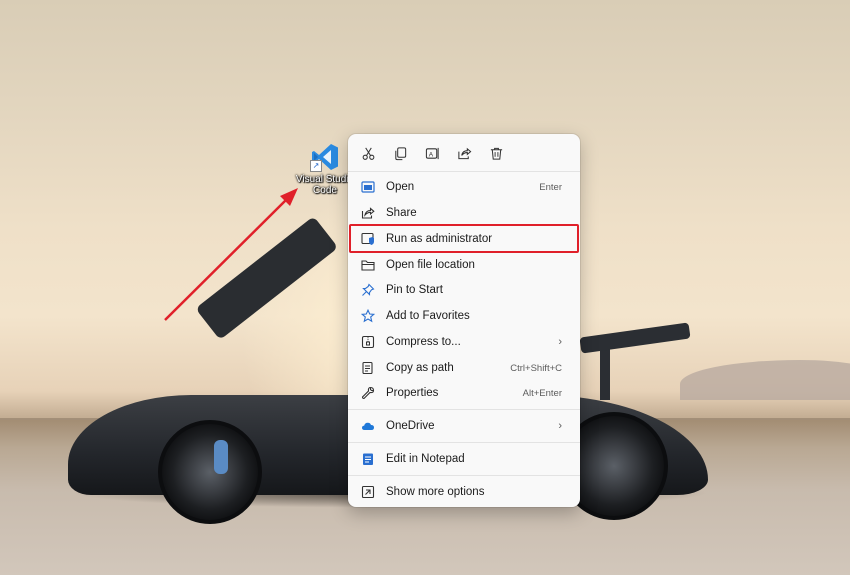  What do you see at coordinates (414, 290) in the screenshot?
I see `menu-item-label: Pin to Start` at bounding box center [414, 290].